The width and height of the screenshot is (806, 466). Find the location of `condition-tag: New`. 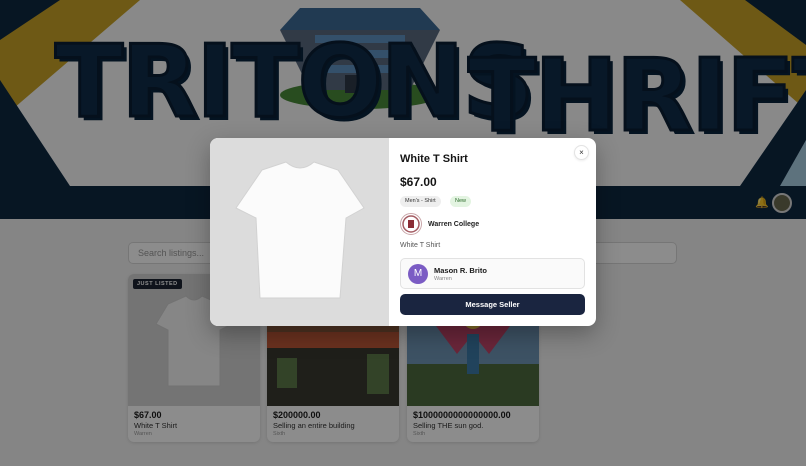

condition-tag: New is located at coordinates (461, 201).